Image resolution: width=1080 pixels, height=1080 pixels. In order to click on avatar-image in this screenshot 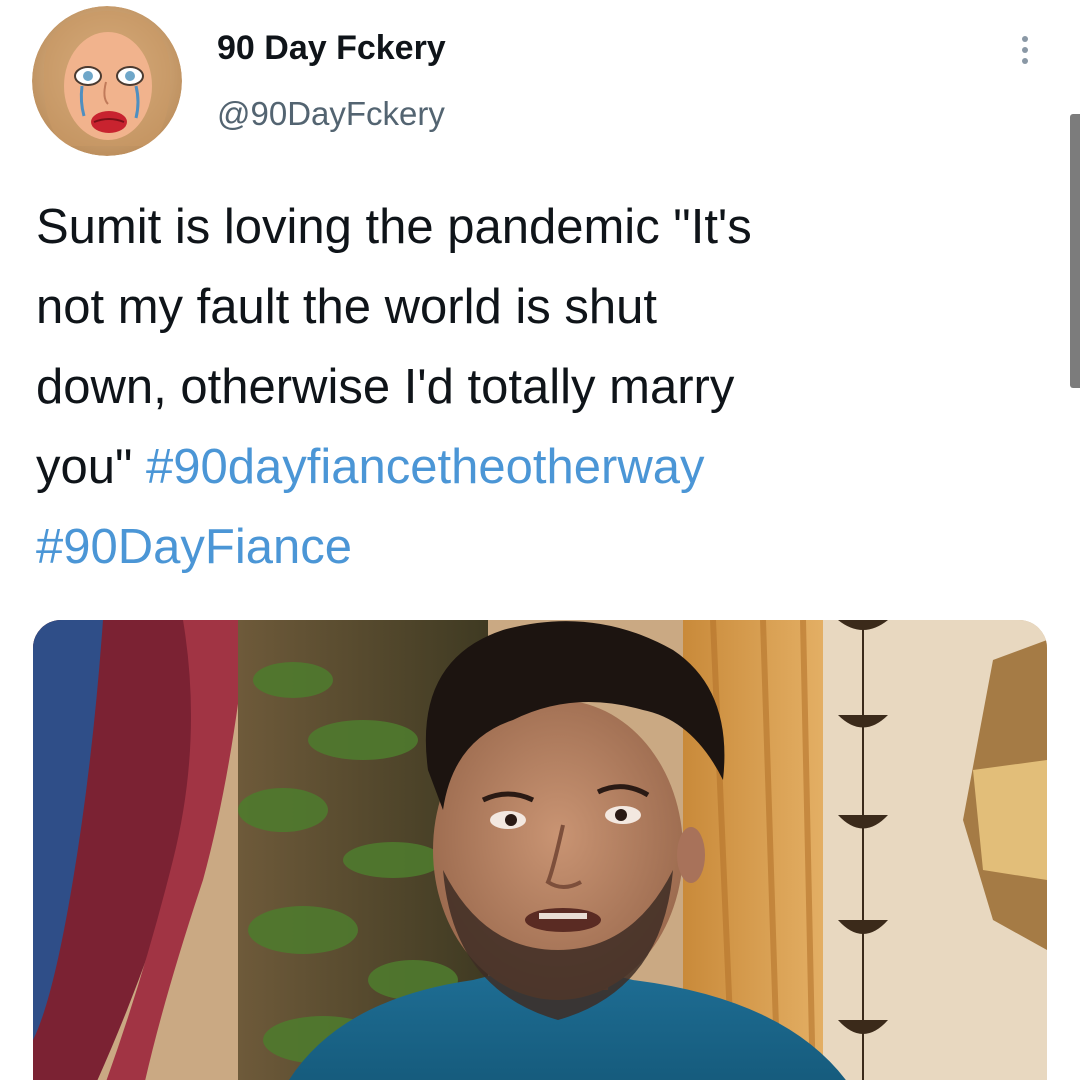, I will do `click(107, 81)`.